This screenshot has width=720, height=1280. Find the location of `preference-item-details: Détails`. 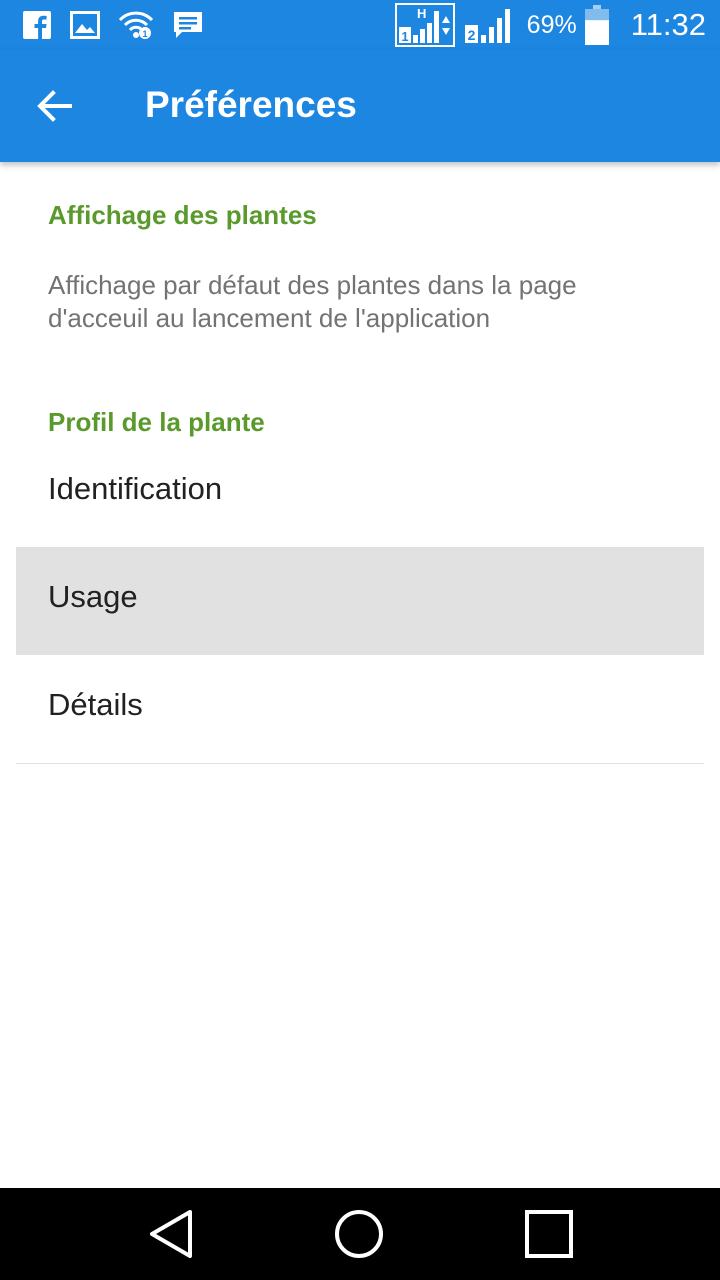

preference-item-details: Détails is located at coordinates (360, 709).